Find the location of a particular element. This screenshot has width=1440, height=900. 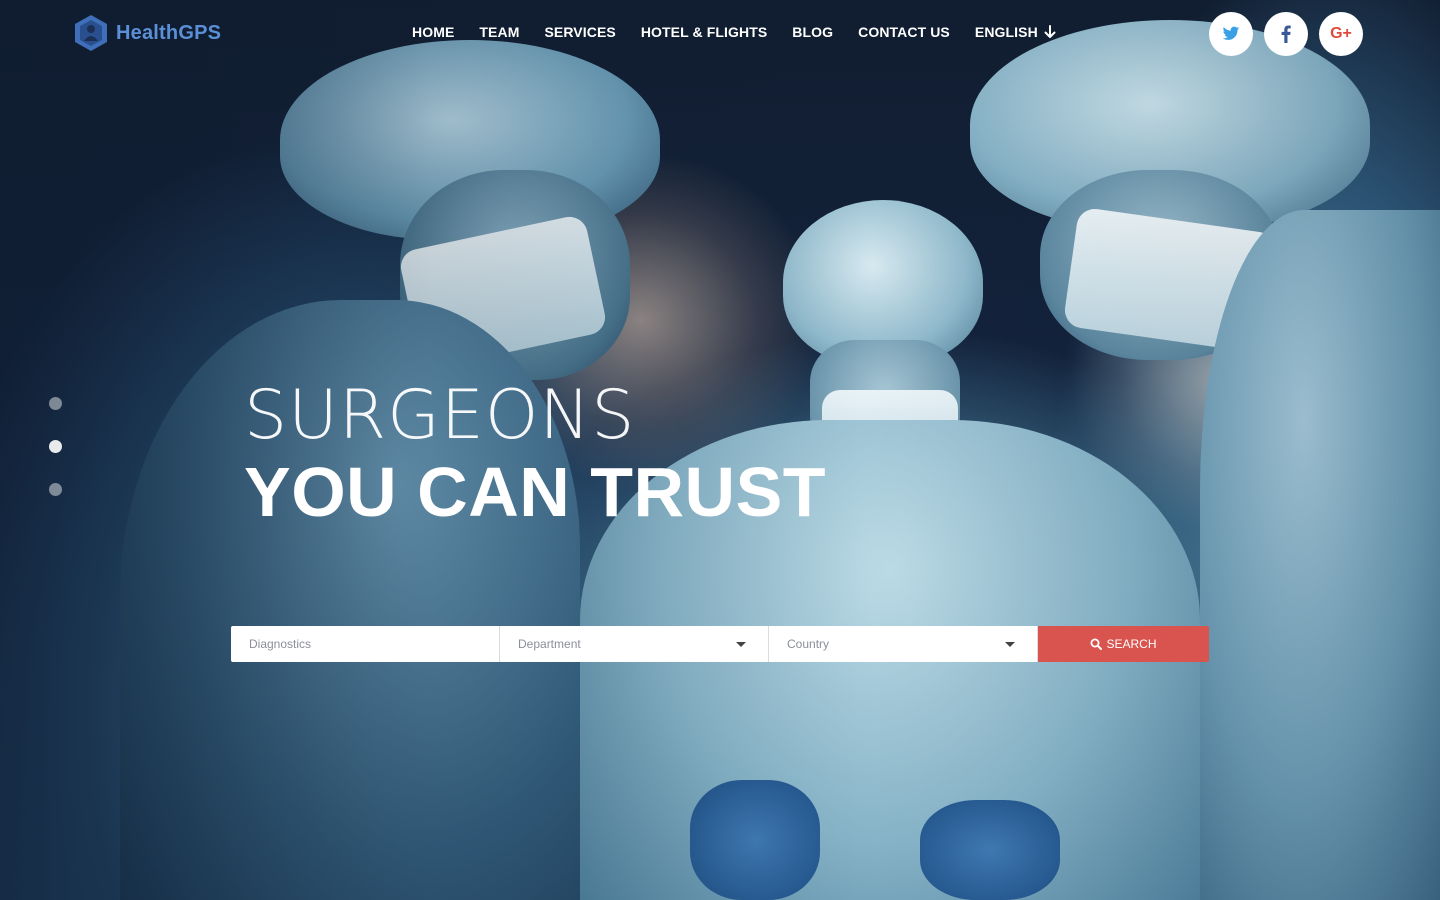

brand-logo: HealthGPS is located at coordinates (146, 33).